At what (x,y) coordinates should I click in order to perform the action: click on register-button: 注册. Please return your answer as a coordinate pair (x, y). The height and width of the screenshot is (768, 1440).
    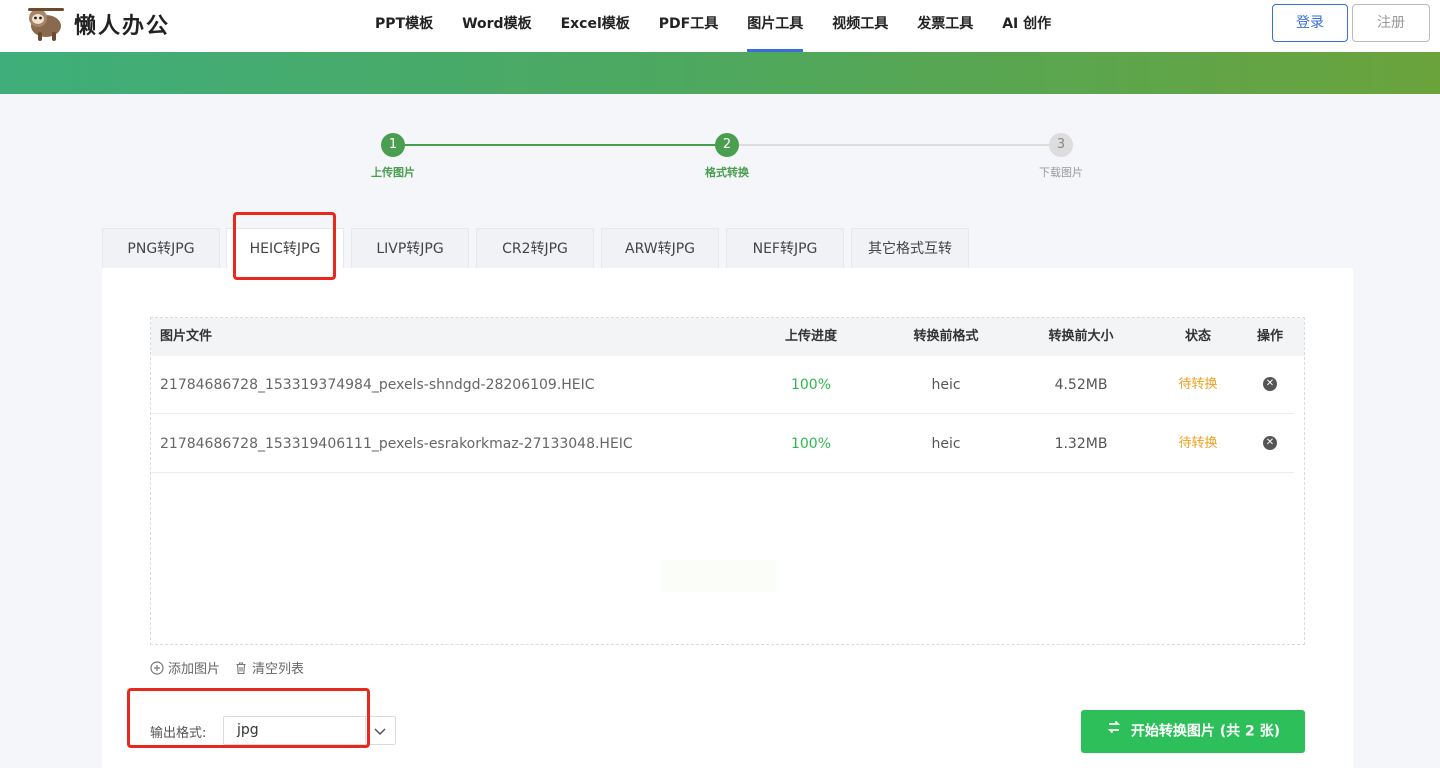
    Looking at the image, I should click on (1391, 23).